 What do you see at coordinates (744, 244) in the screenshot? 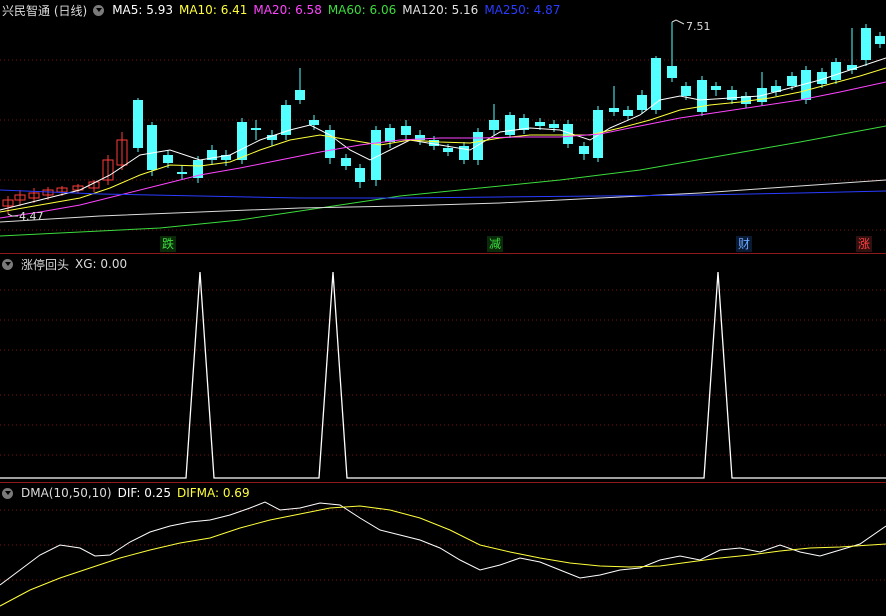
I see `event-tag-cai: 财` at bounding box center [744, 244].